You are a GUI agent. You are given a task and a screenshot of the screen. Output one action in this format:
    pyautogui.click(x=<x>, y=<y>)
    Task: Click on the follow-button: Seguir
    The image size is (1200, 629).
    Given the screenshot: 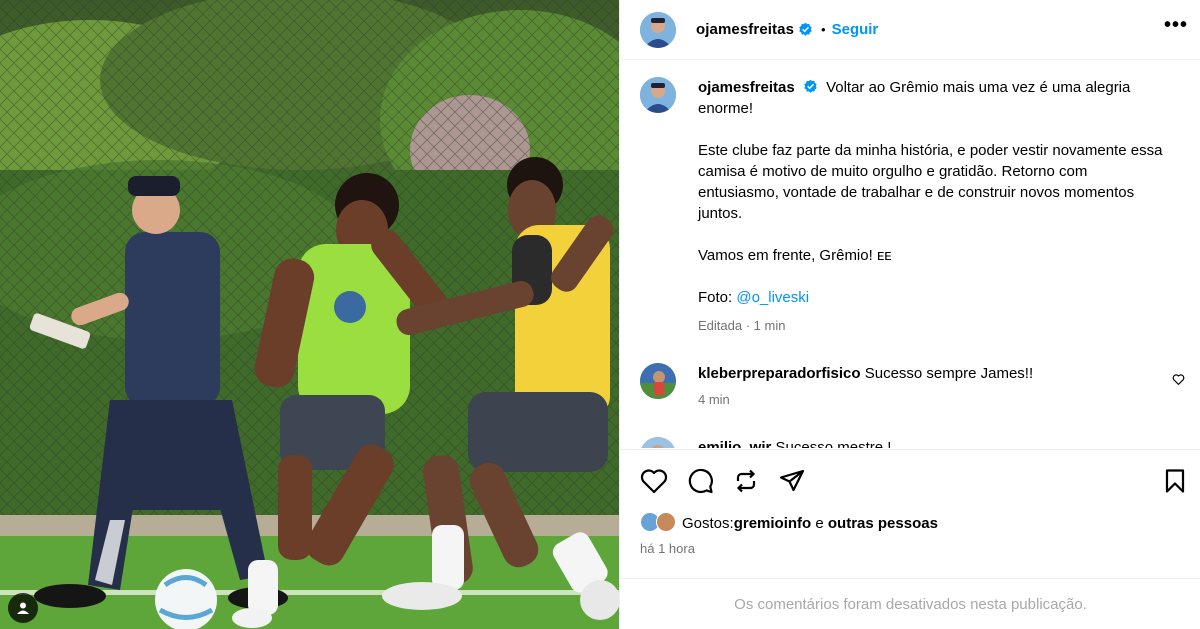 What is the action you would take?
    pyautogui.click(x=855, y=29)
    